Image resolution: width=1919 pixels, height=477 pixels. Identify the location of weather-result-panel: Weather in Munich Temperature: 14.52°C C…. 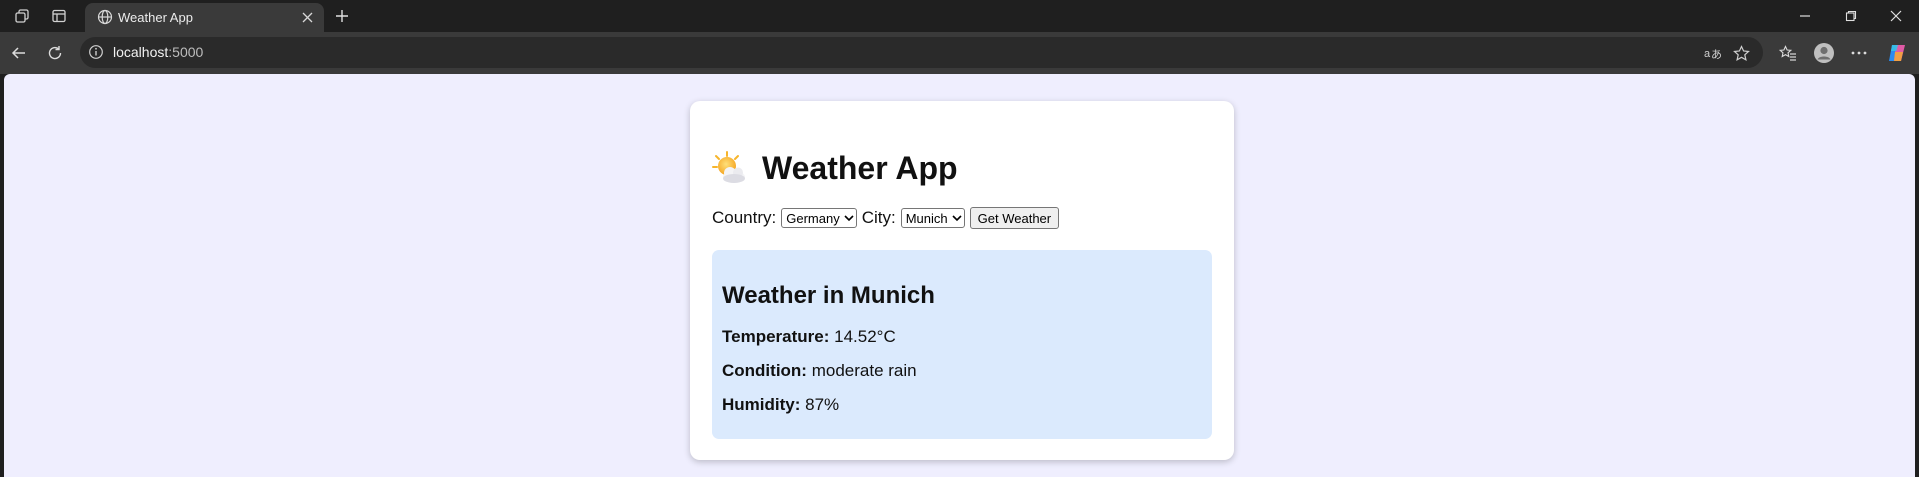
(962, 344).